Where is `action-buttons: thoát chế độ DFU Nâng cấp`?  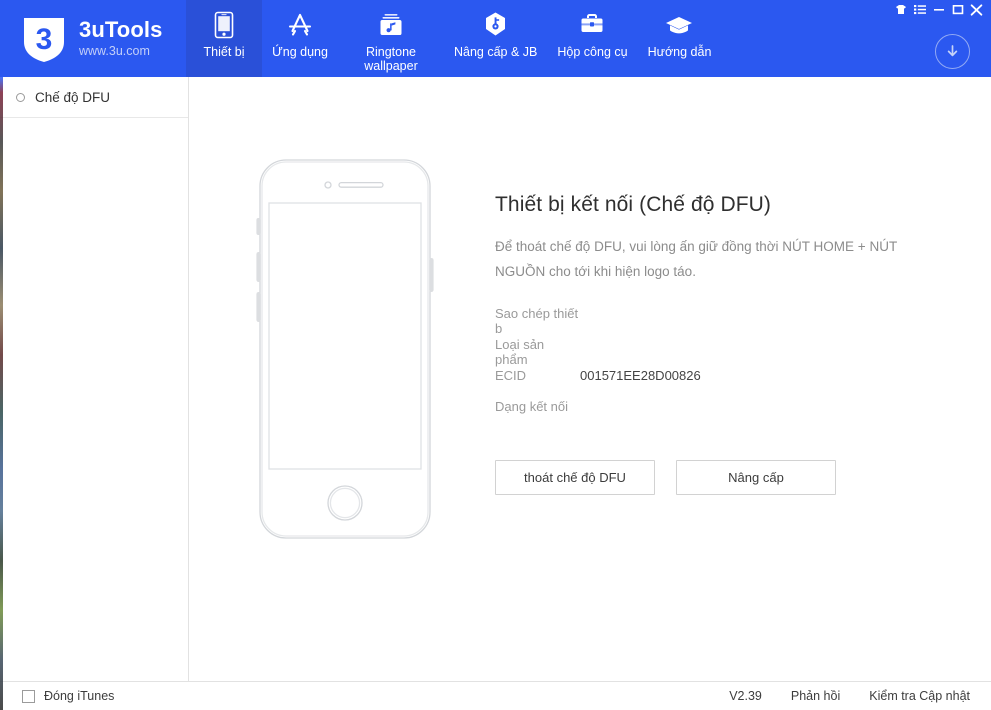
action-buttons: thoát chế độ DFU Nâng cấp is located at coordinates (720, 477).